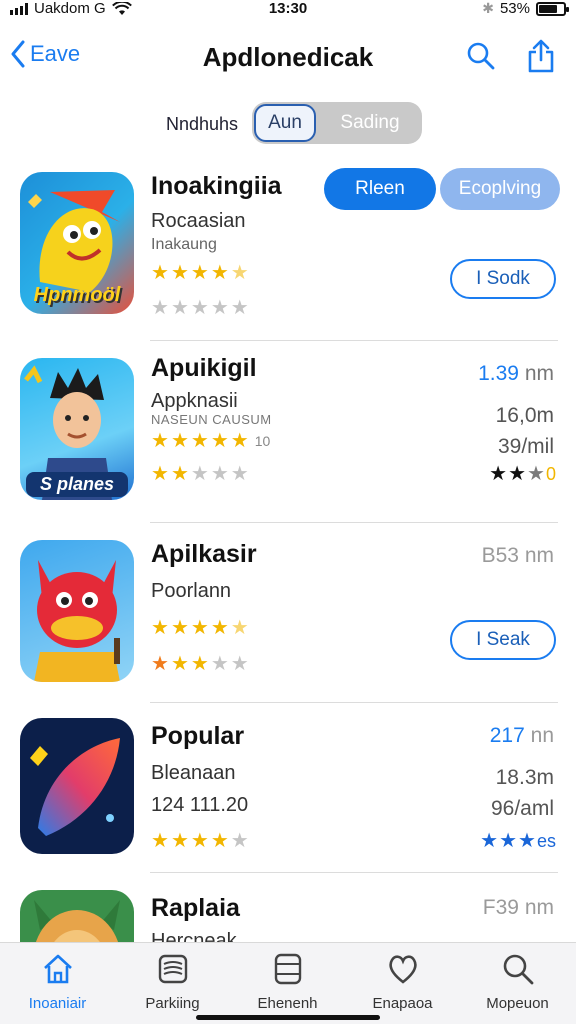  Describe the element at coordinates (198, 736) in the screenshot. I see `app-name: Popular` at that location.